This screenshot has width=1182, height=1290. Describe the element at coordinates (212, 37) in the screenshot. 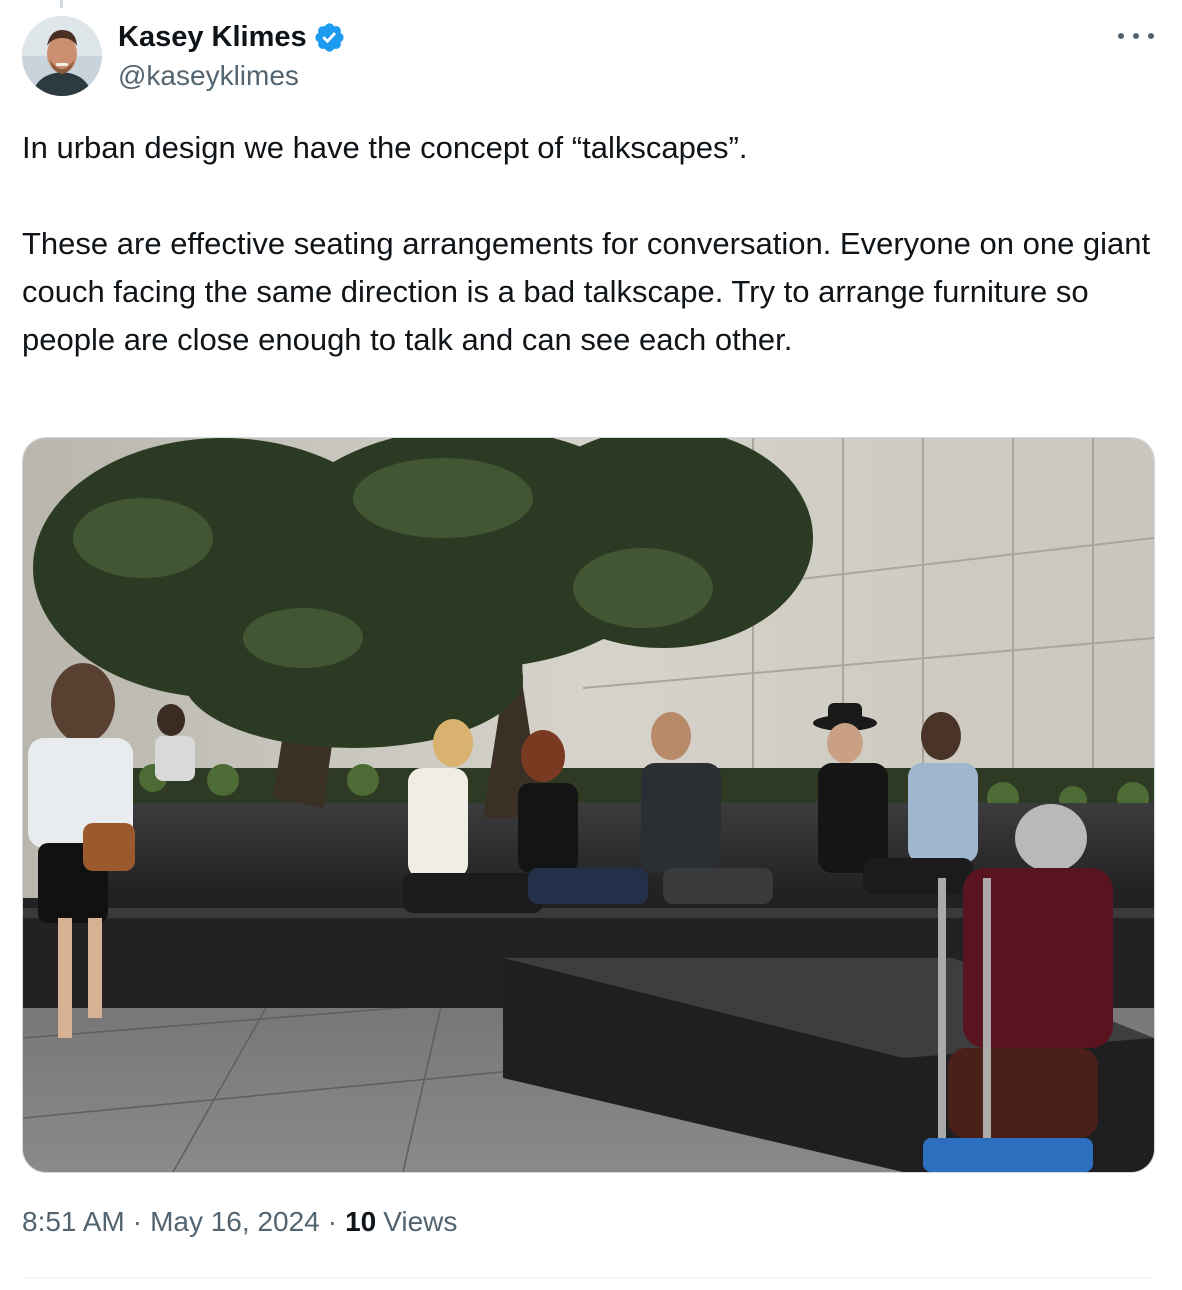

I see `author-display-name: Kasey Klimes` at that location.